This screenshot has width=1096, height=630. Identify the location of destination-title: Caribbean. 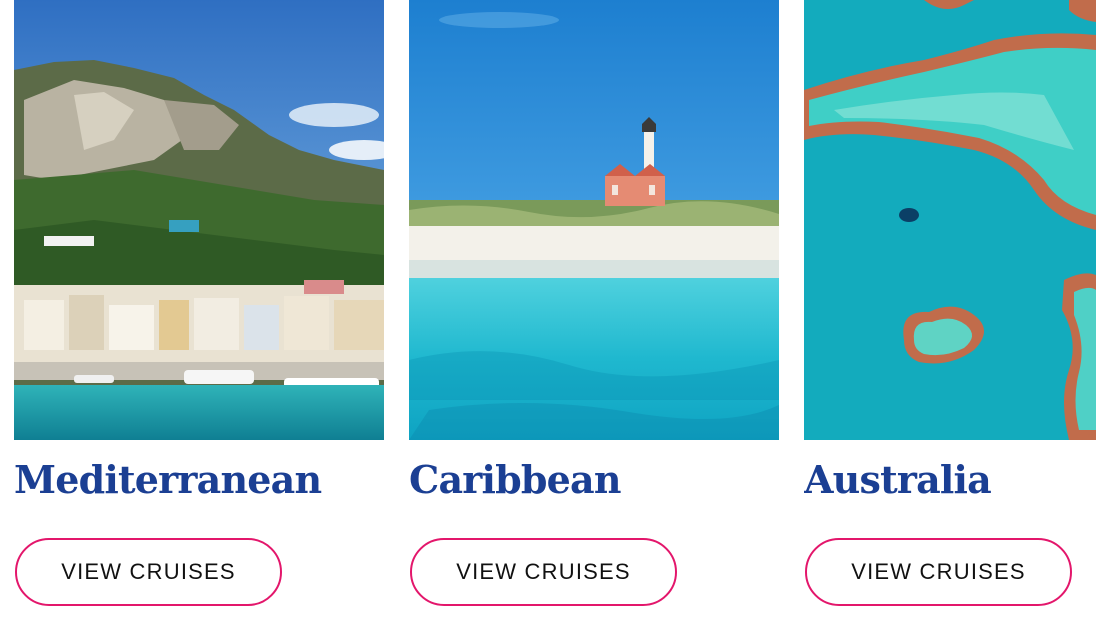
(515, 479).